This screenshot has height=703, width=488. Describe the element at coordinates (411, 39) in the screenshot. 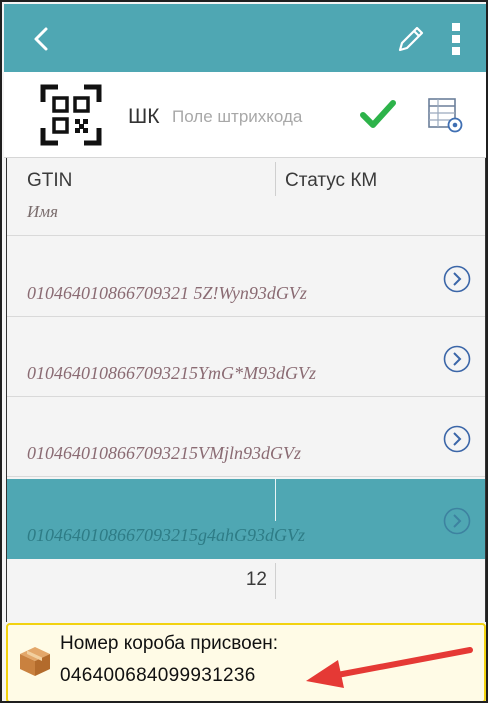

I see `pencil-icon` at that location.